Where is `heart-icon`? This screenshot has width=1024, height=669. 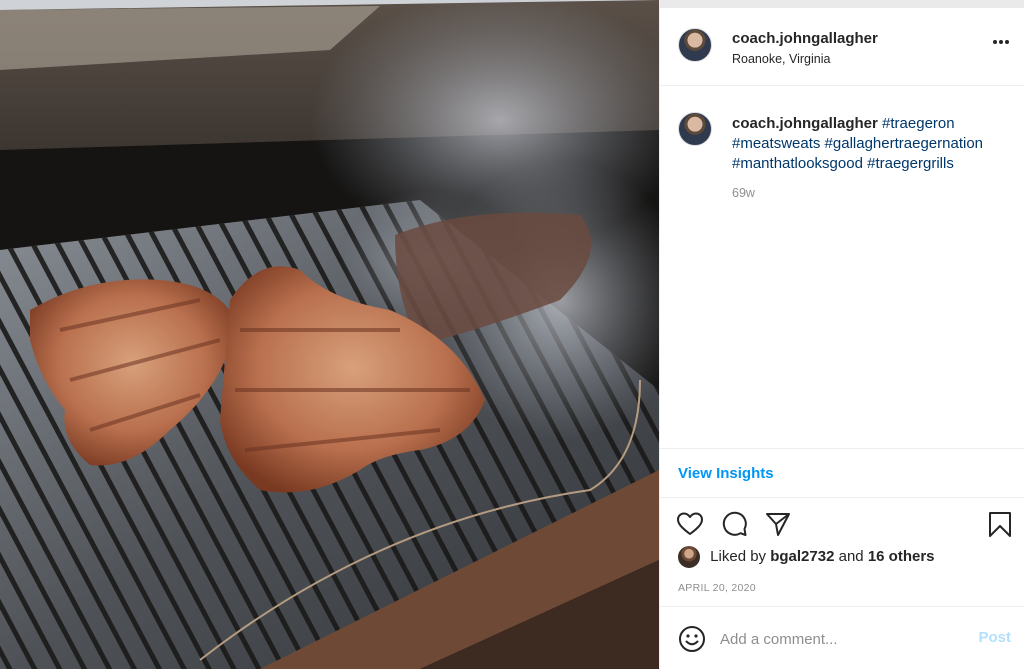 heart-icon is located at coordinates (690, 524).